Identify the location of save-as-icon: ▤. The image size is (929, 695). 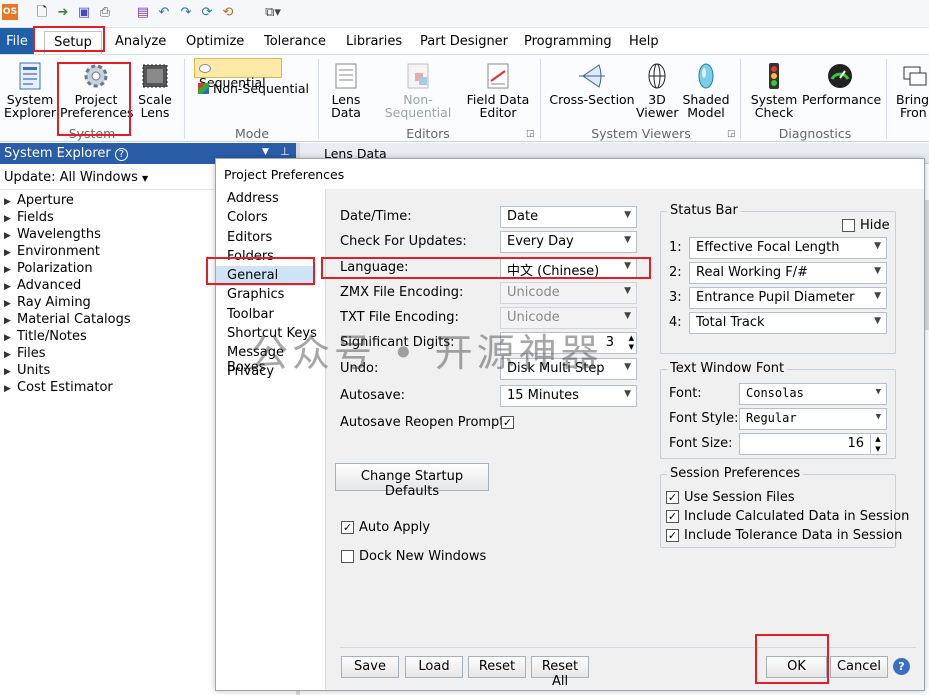
(143, 13).